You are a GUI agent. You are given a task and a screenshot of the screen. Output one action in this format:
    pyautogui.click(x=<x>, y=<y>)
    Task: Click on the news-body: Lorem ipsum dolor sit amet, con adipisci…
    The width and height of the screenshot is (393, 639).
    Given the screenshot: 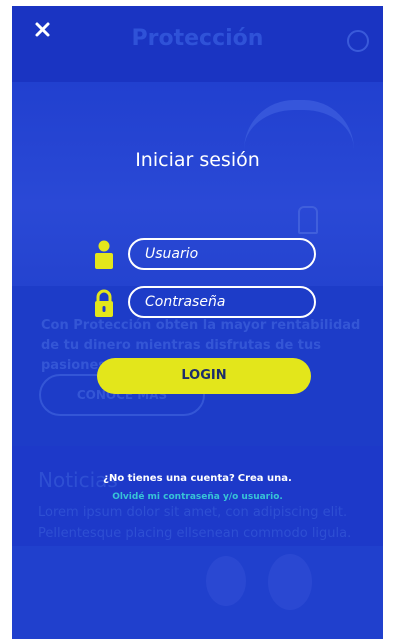 What is the action you would take?
    pyautogui.click(x=195, y=523)
    